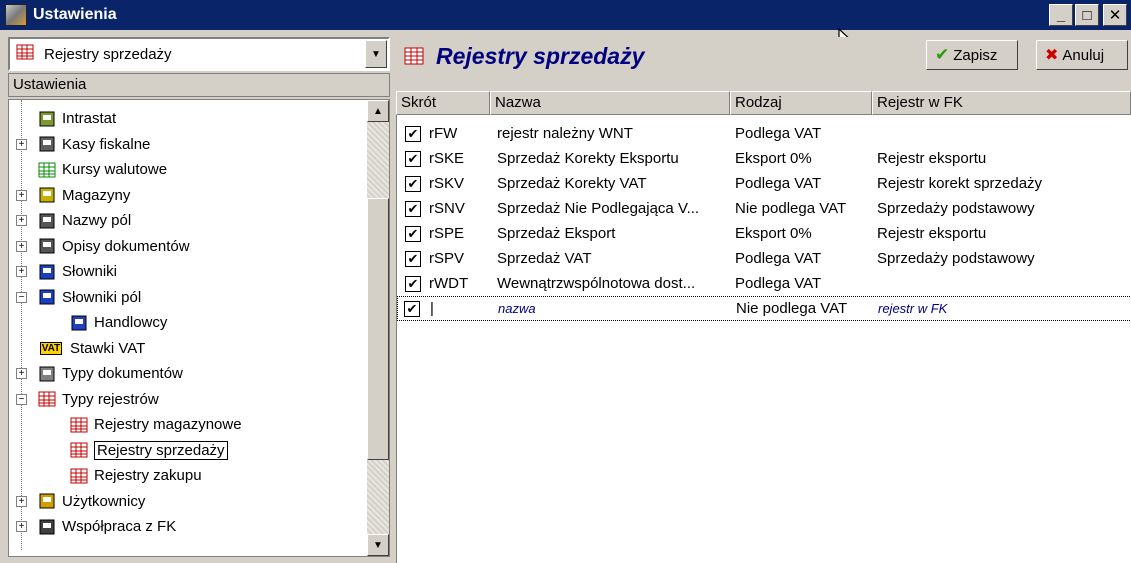 This screenshot has height=563, width=1131. What do you see at coordinates (115, 169) in the screenshot?
I see `tree-item-label: Kursy walutowe` at bounding box center [115, 169].